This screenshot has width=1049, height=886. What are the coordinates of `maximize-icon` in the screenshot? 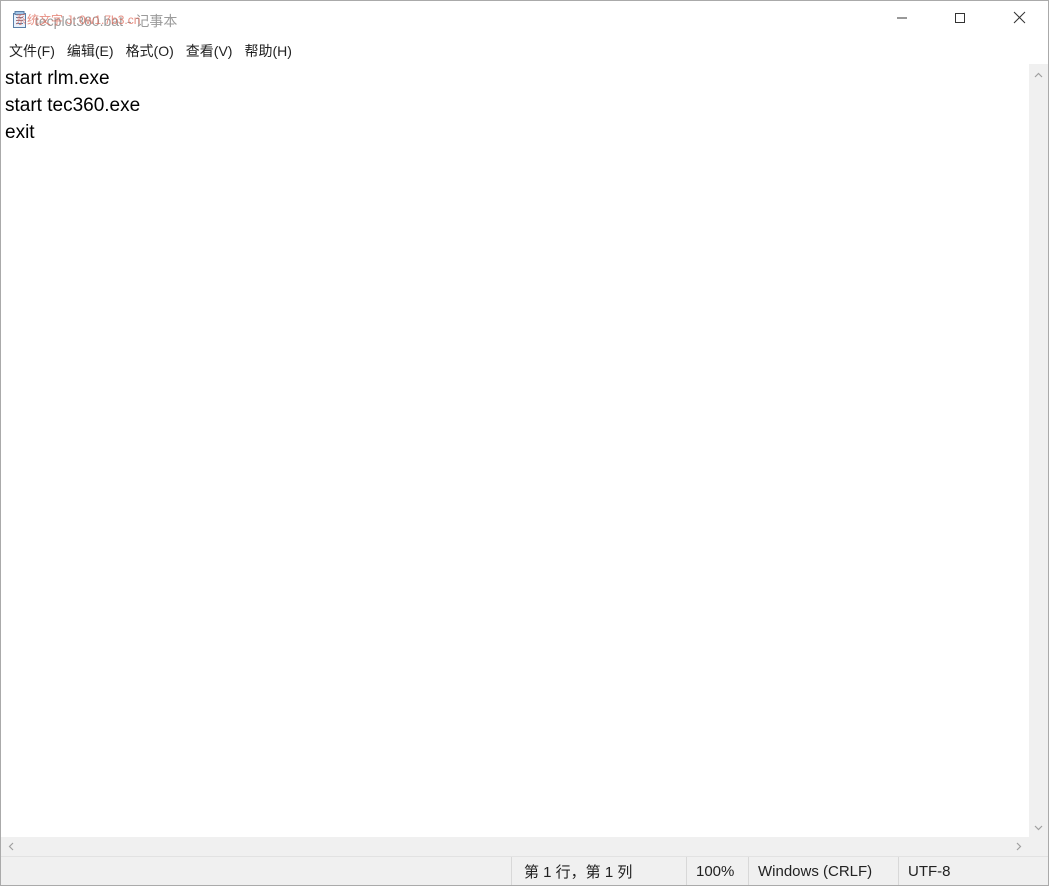 It's located at (960, 20).